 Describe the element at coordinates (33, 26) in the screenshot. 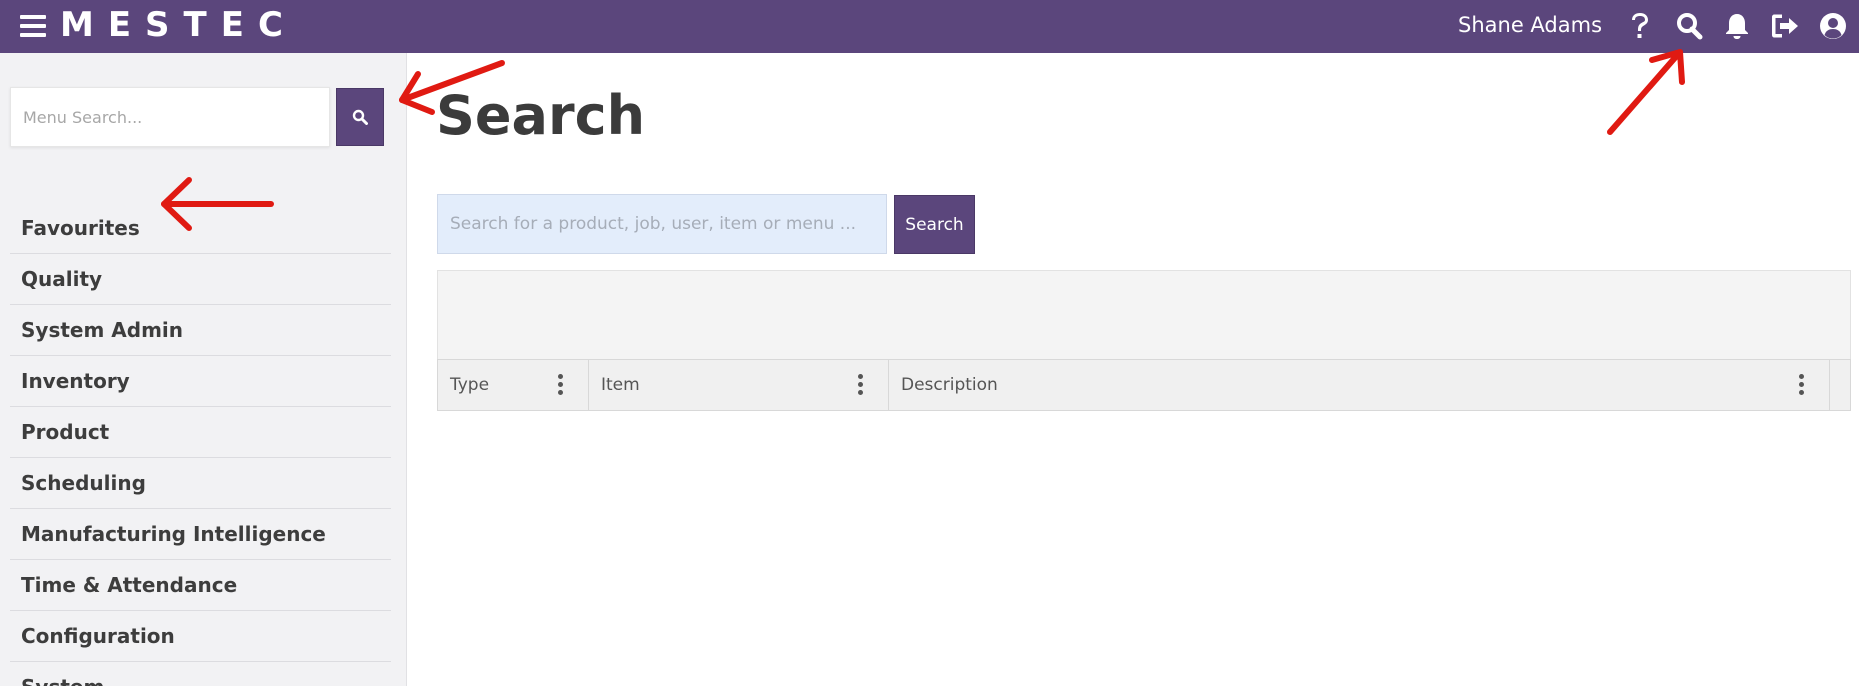

I see `menu-icon` at that location.